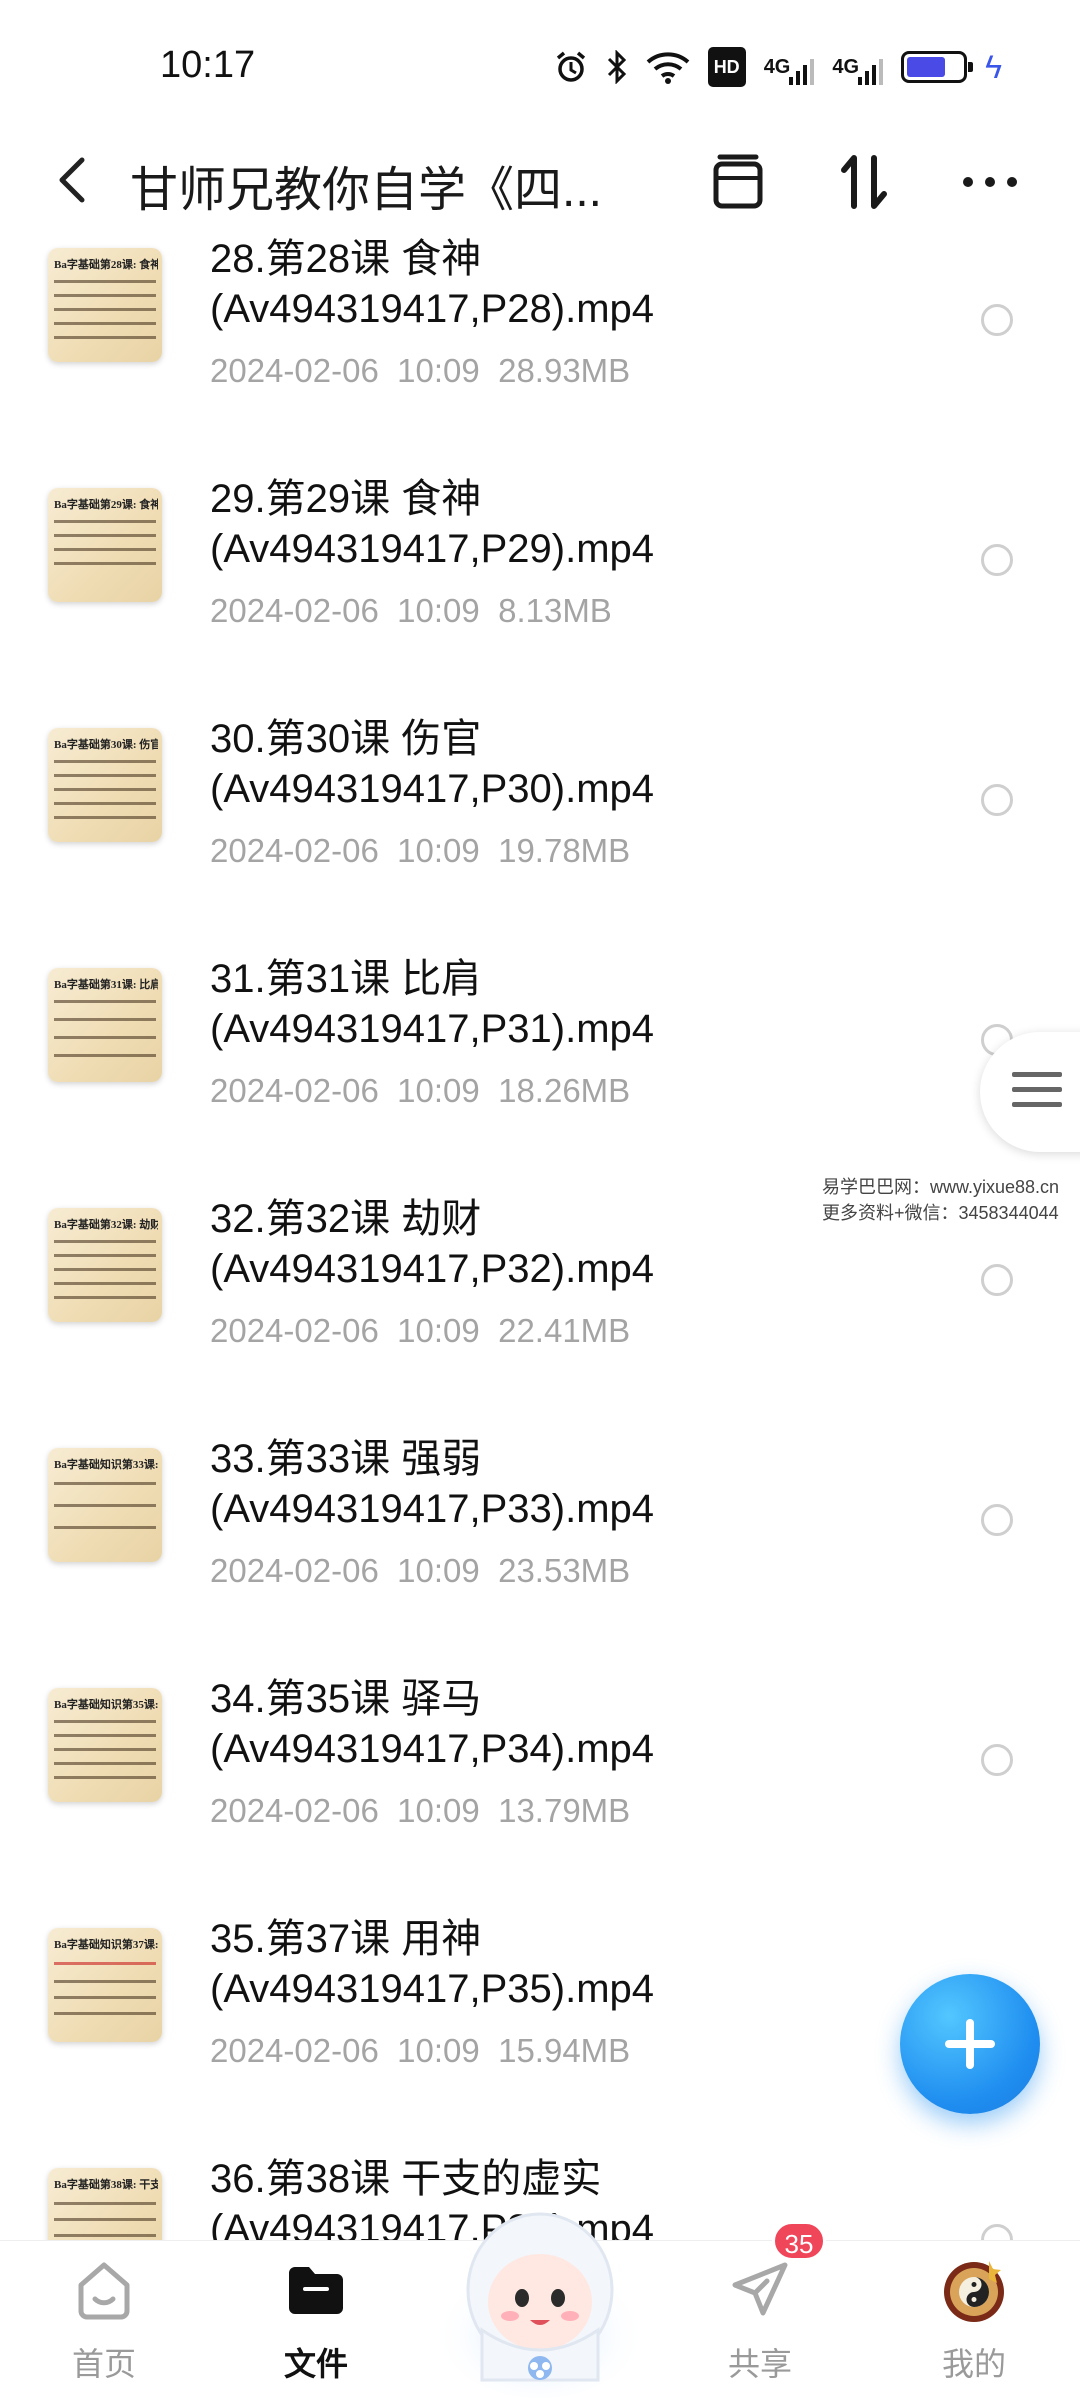  Describe the element at coordinates (564, 1330) in the screenshot. I see `file-size: 22.41MB` at that location.